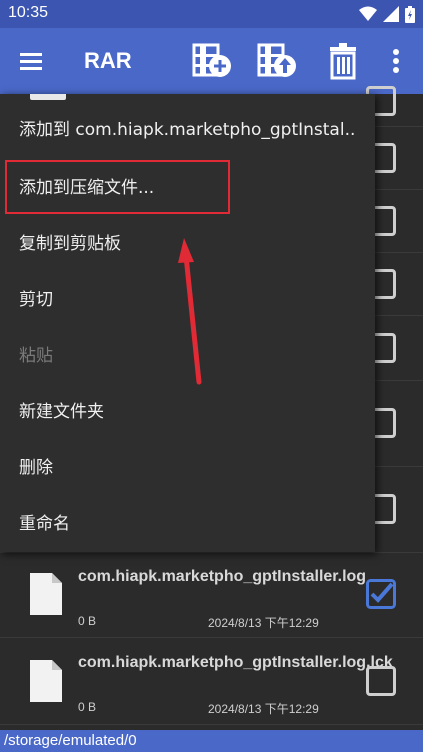 The width and height of the screenshot is (423, 752). Describe the element at coordinates (211, 14) in the screenshot. I see `status-bar: 10:35` at that location.